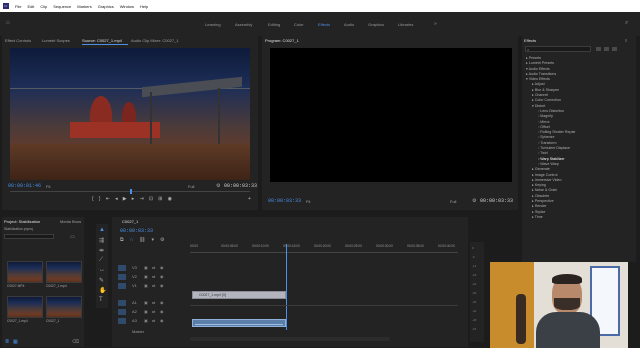 The image size is (640, 360). Describe the element at coordinates (598, 49) in the screenshot. I see `accelerated-effects-icon` at that location.